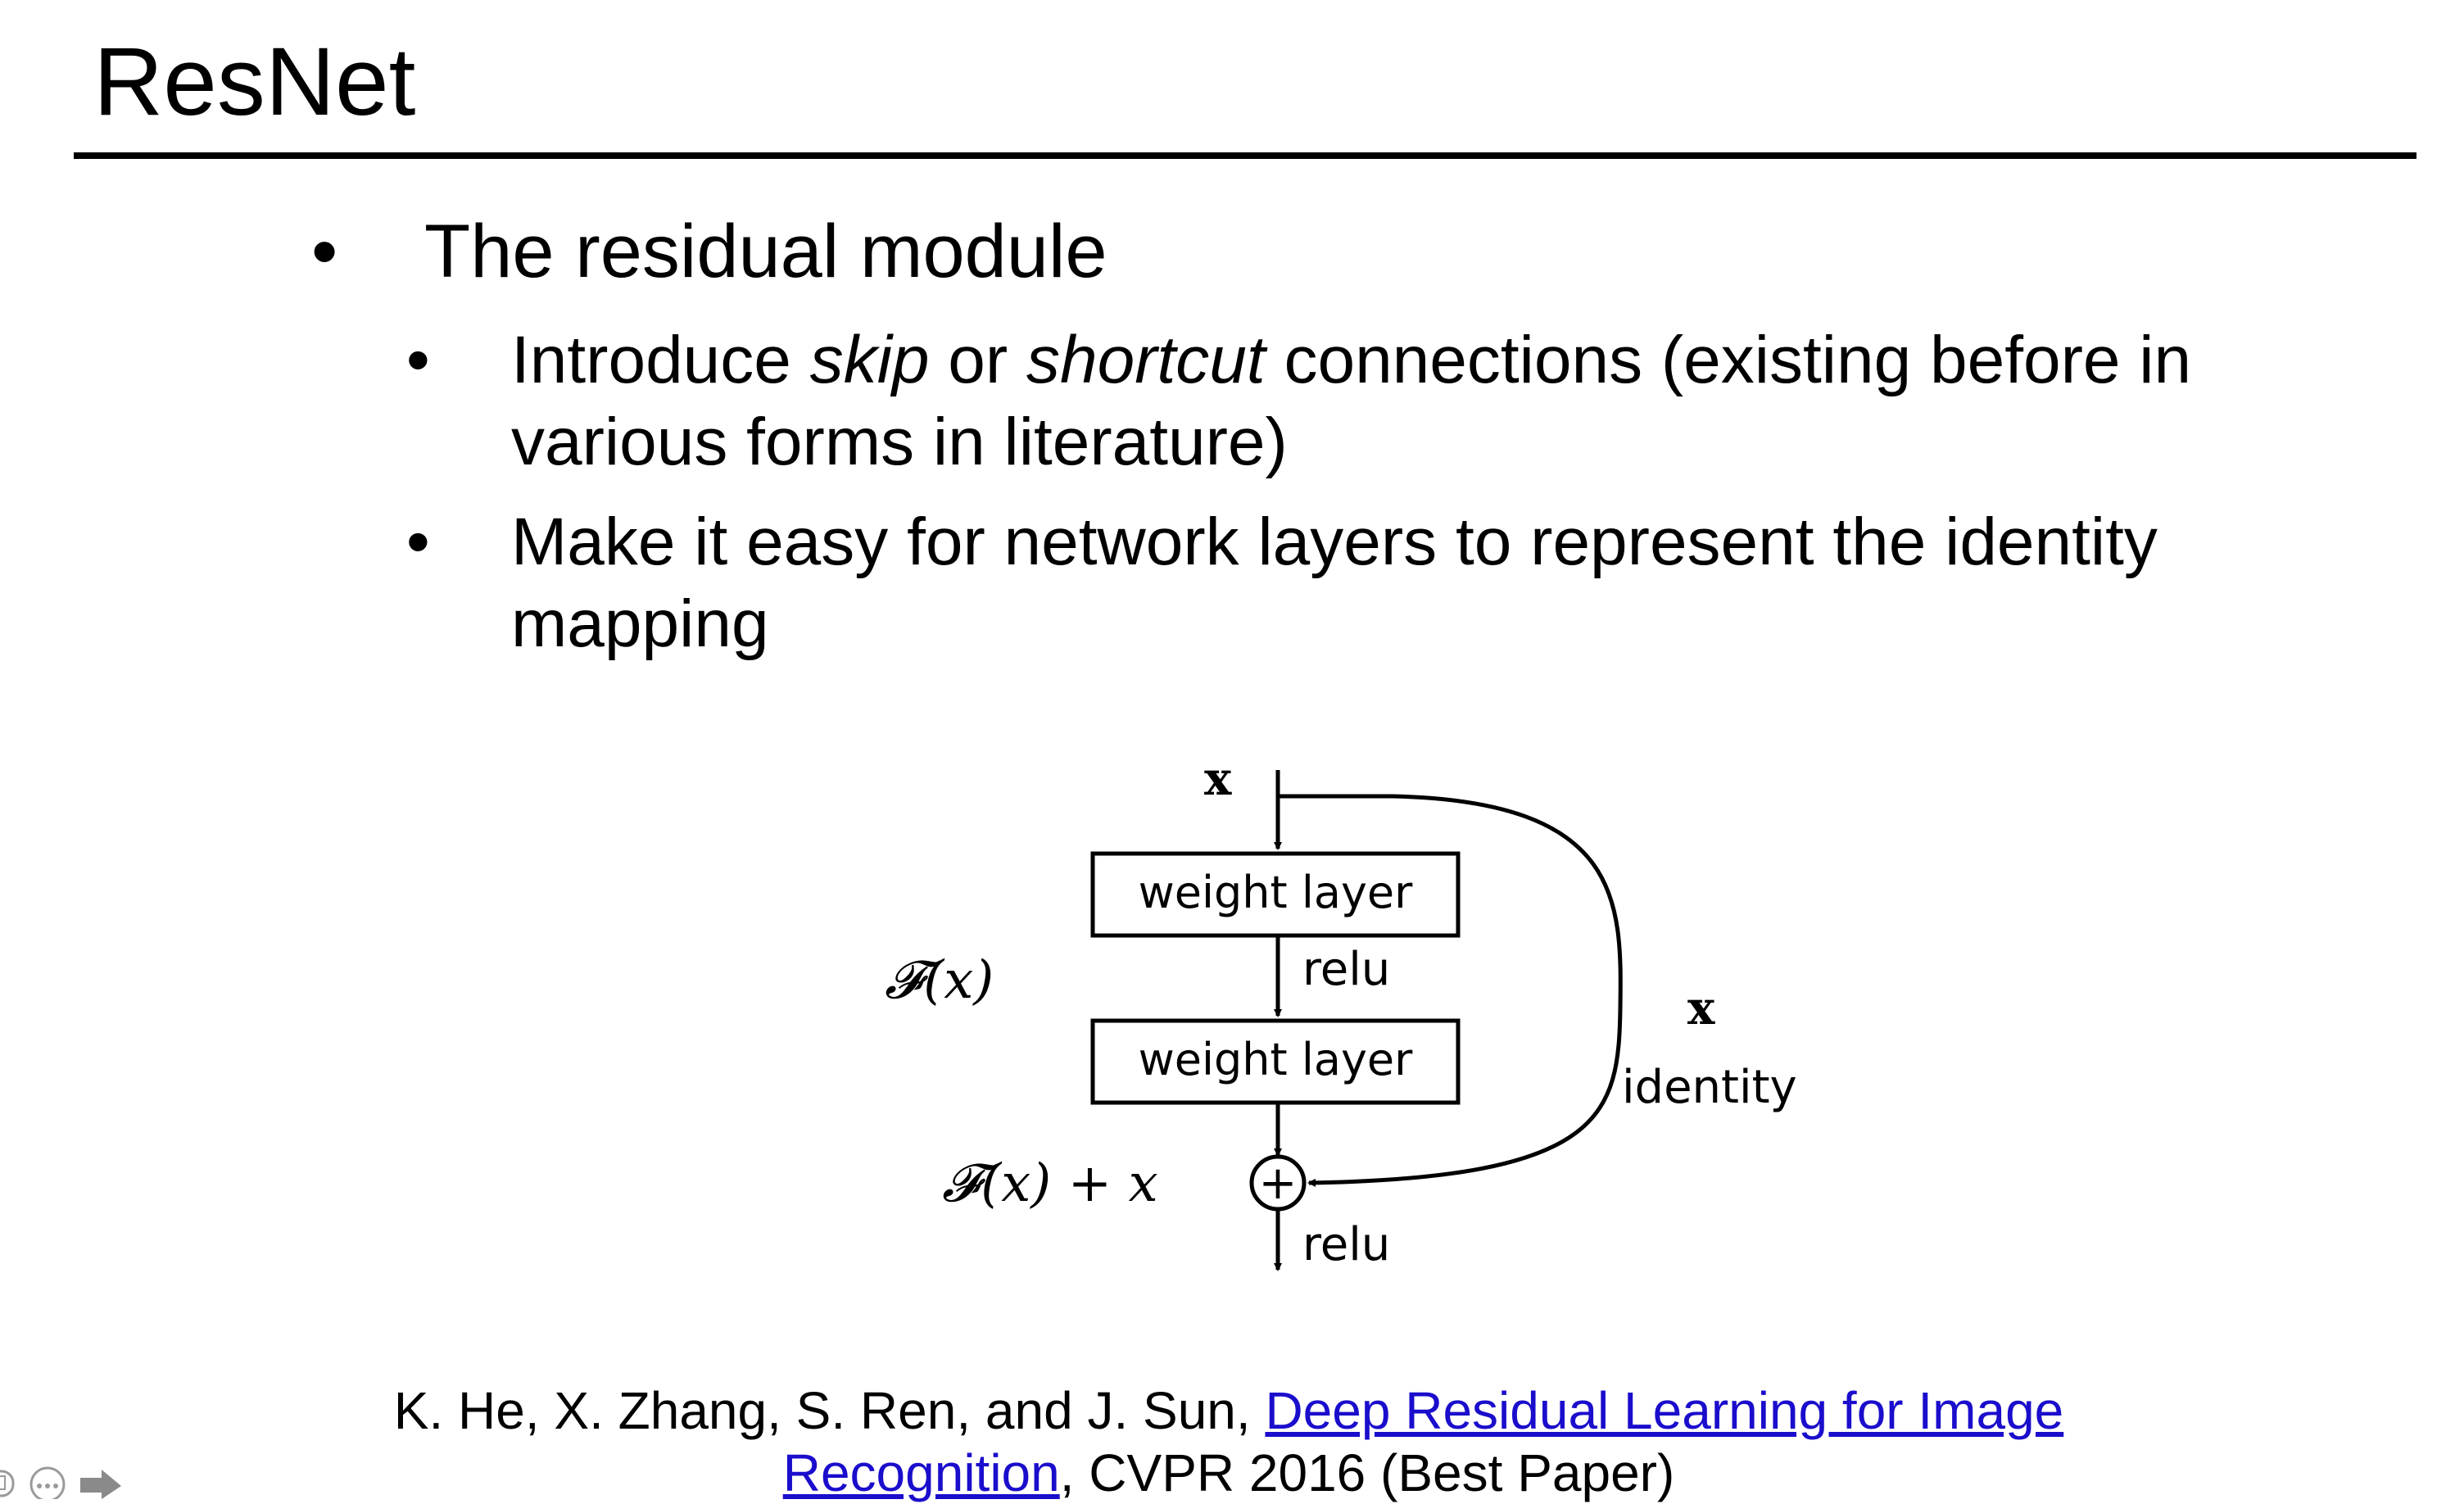  I want to click on sub1-mid: or, so click(978, 360).